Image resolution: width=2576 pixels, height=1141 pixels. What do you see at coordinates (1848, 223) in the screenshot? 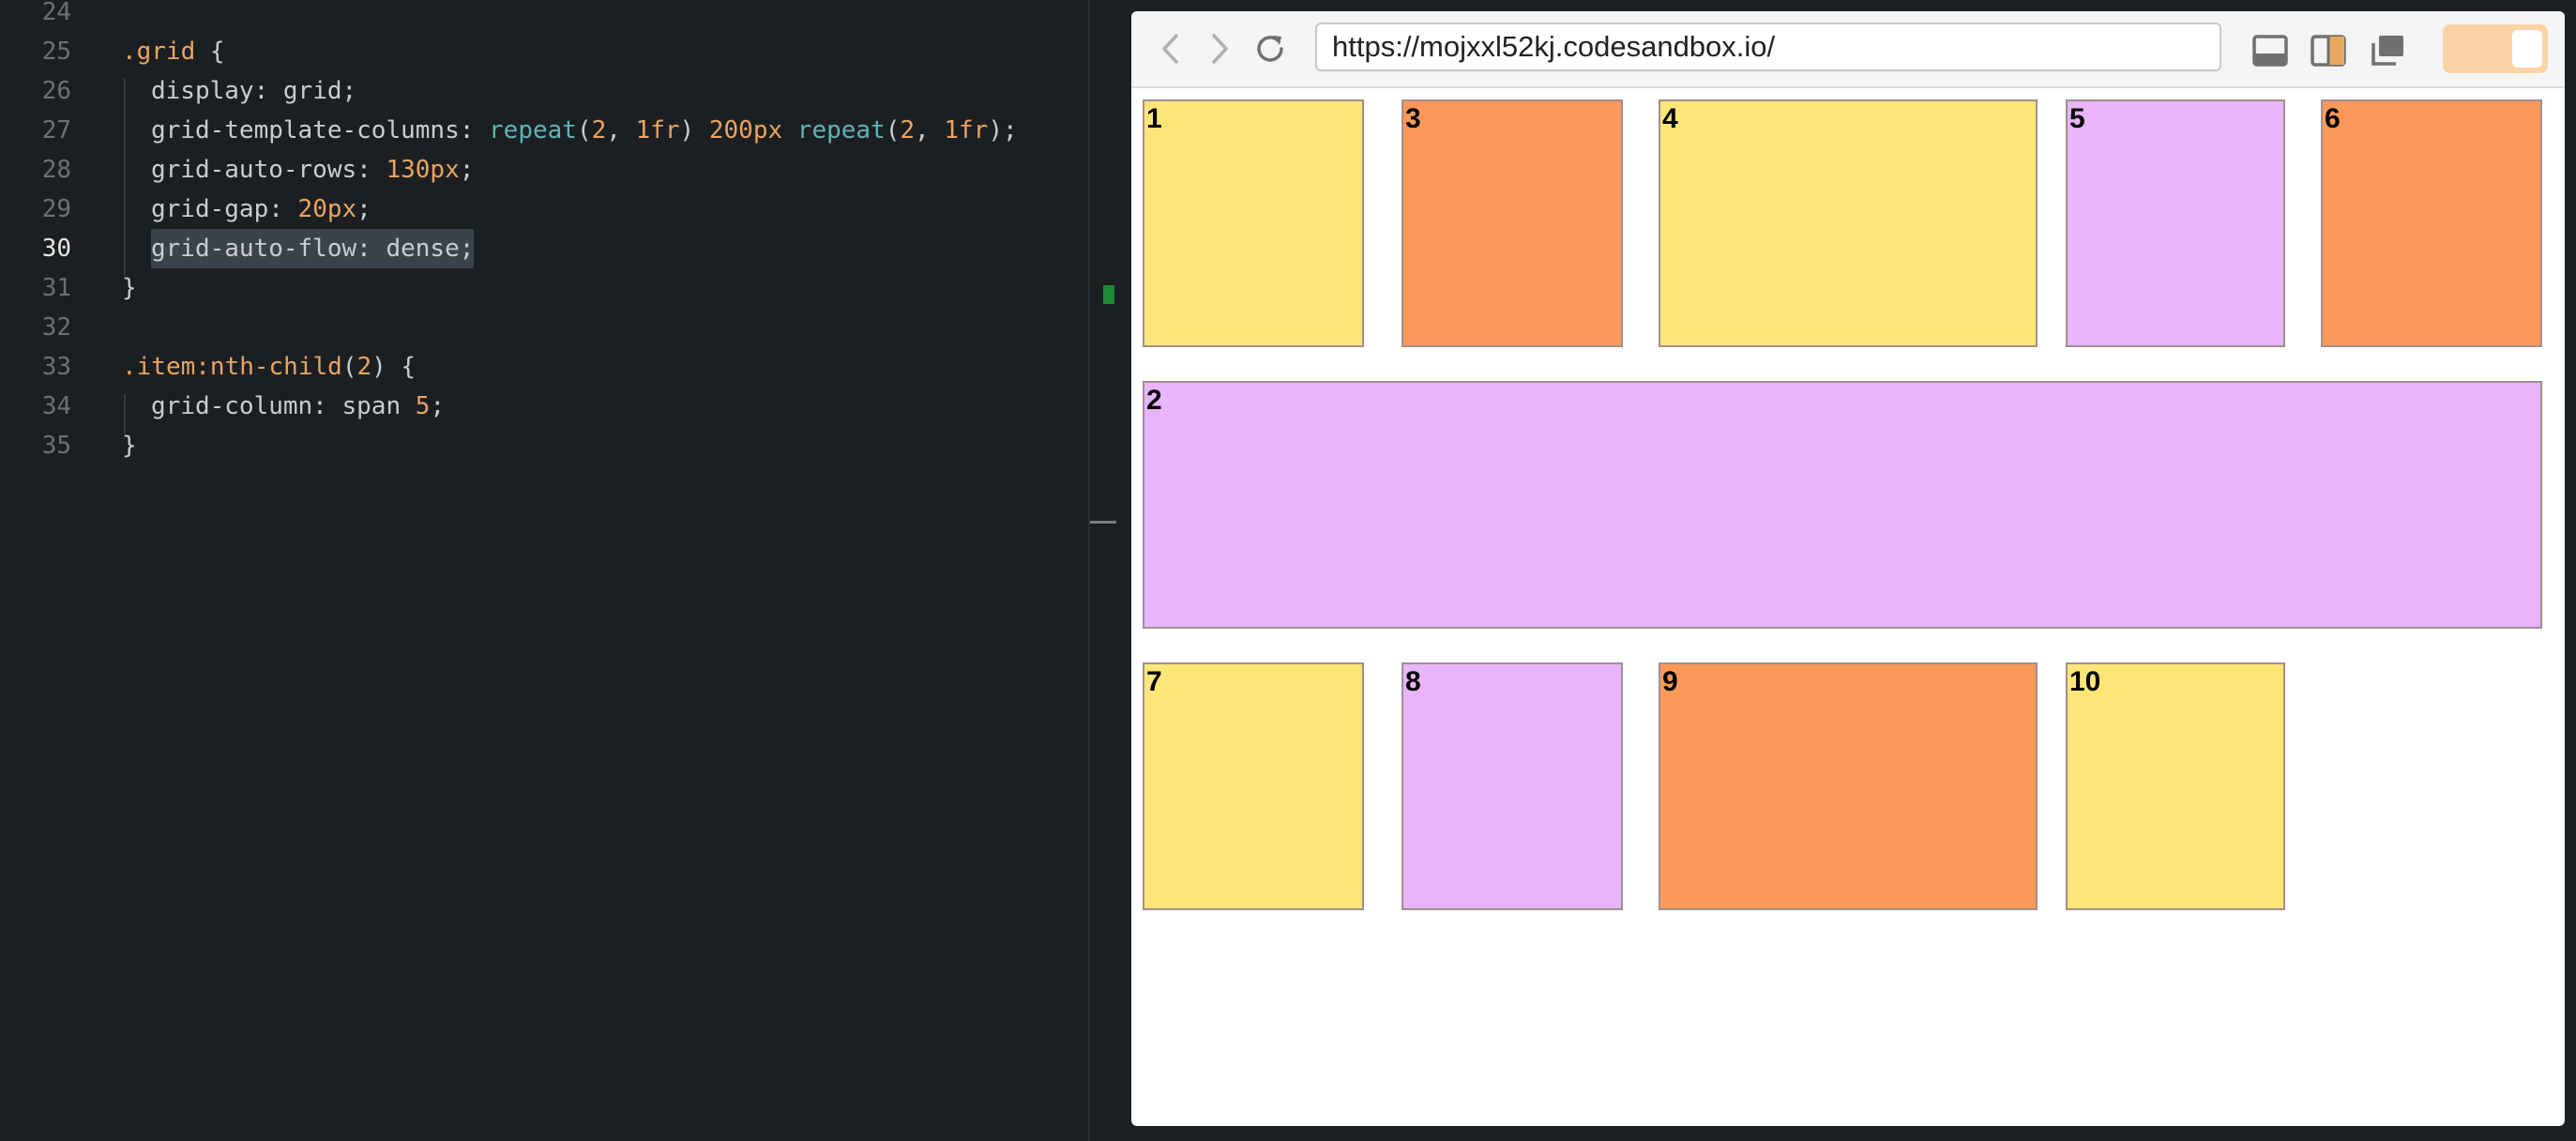
I see `grid-item-4: 4` at bounding box center [1848, 223].